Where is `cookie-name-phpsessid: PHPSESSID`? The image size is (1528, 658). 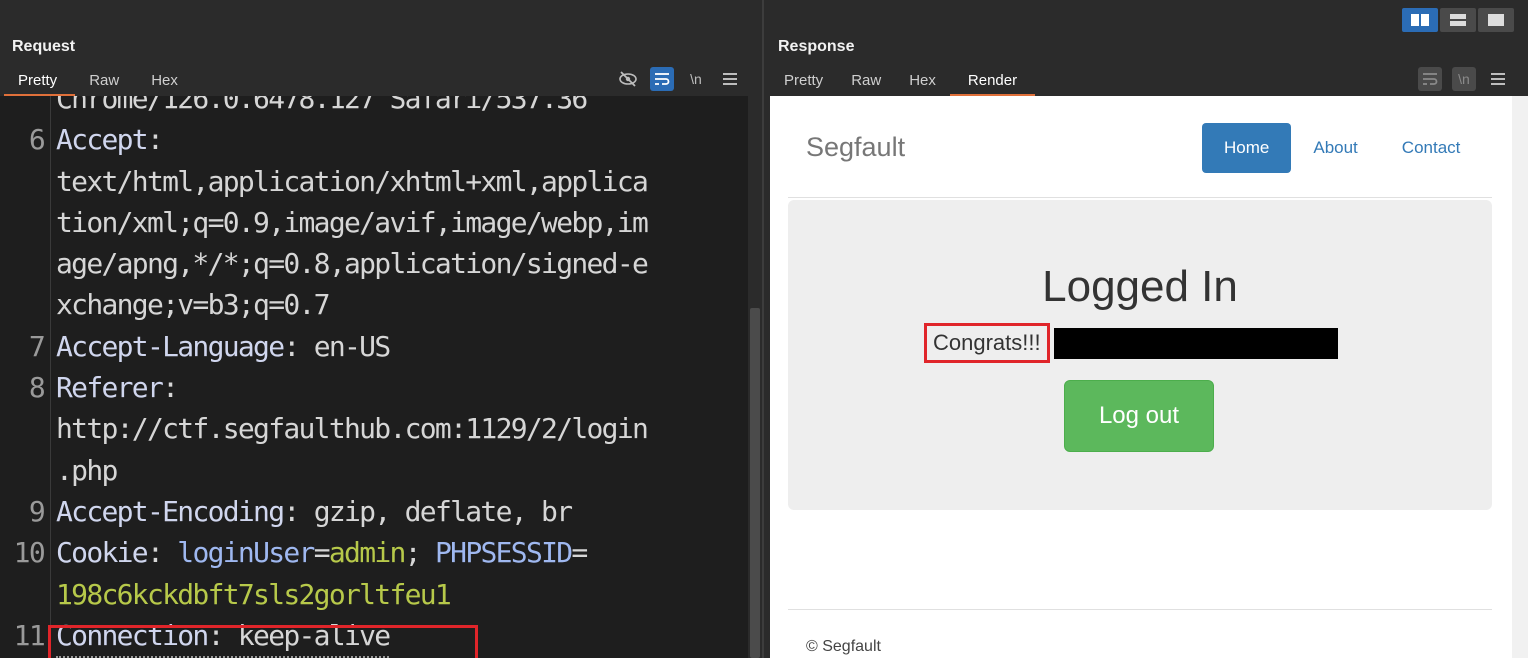 cookie-name-phpsessid: PHPSESSID is located at coordinates (496, 553).